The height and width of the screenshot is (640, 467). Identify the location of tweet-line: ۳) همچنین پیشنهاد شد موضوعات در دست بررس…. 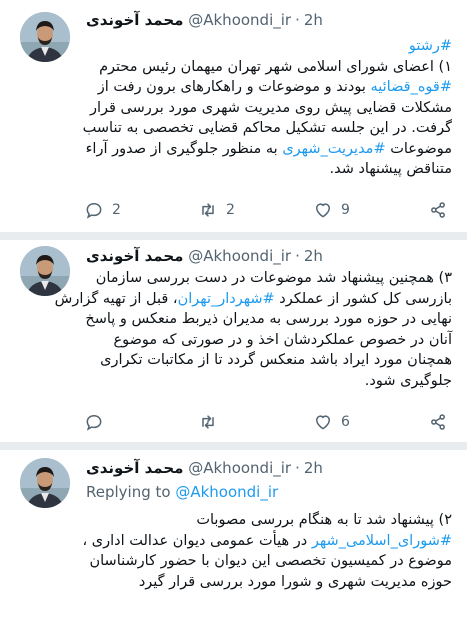
(273, 278).